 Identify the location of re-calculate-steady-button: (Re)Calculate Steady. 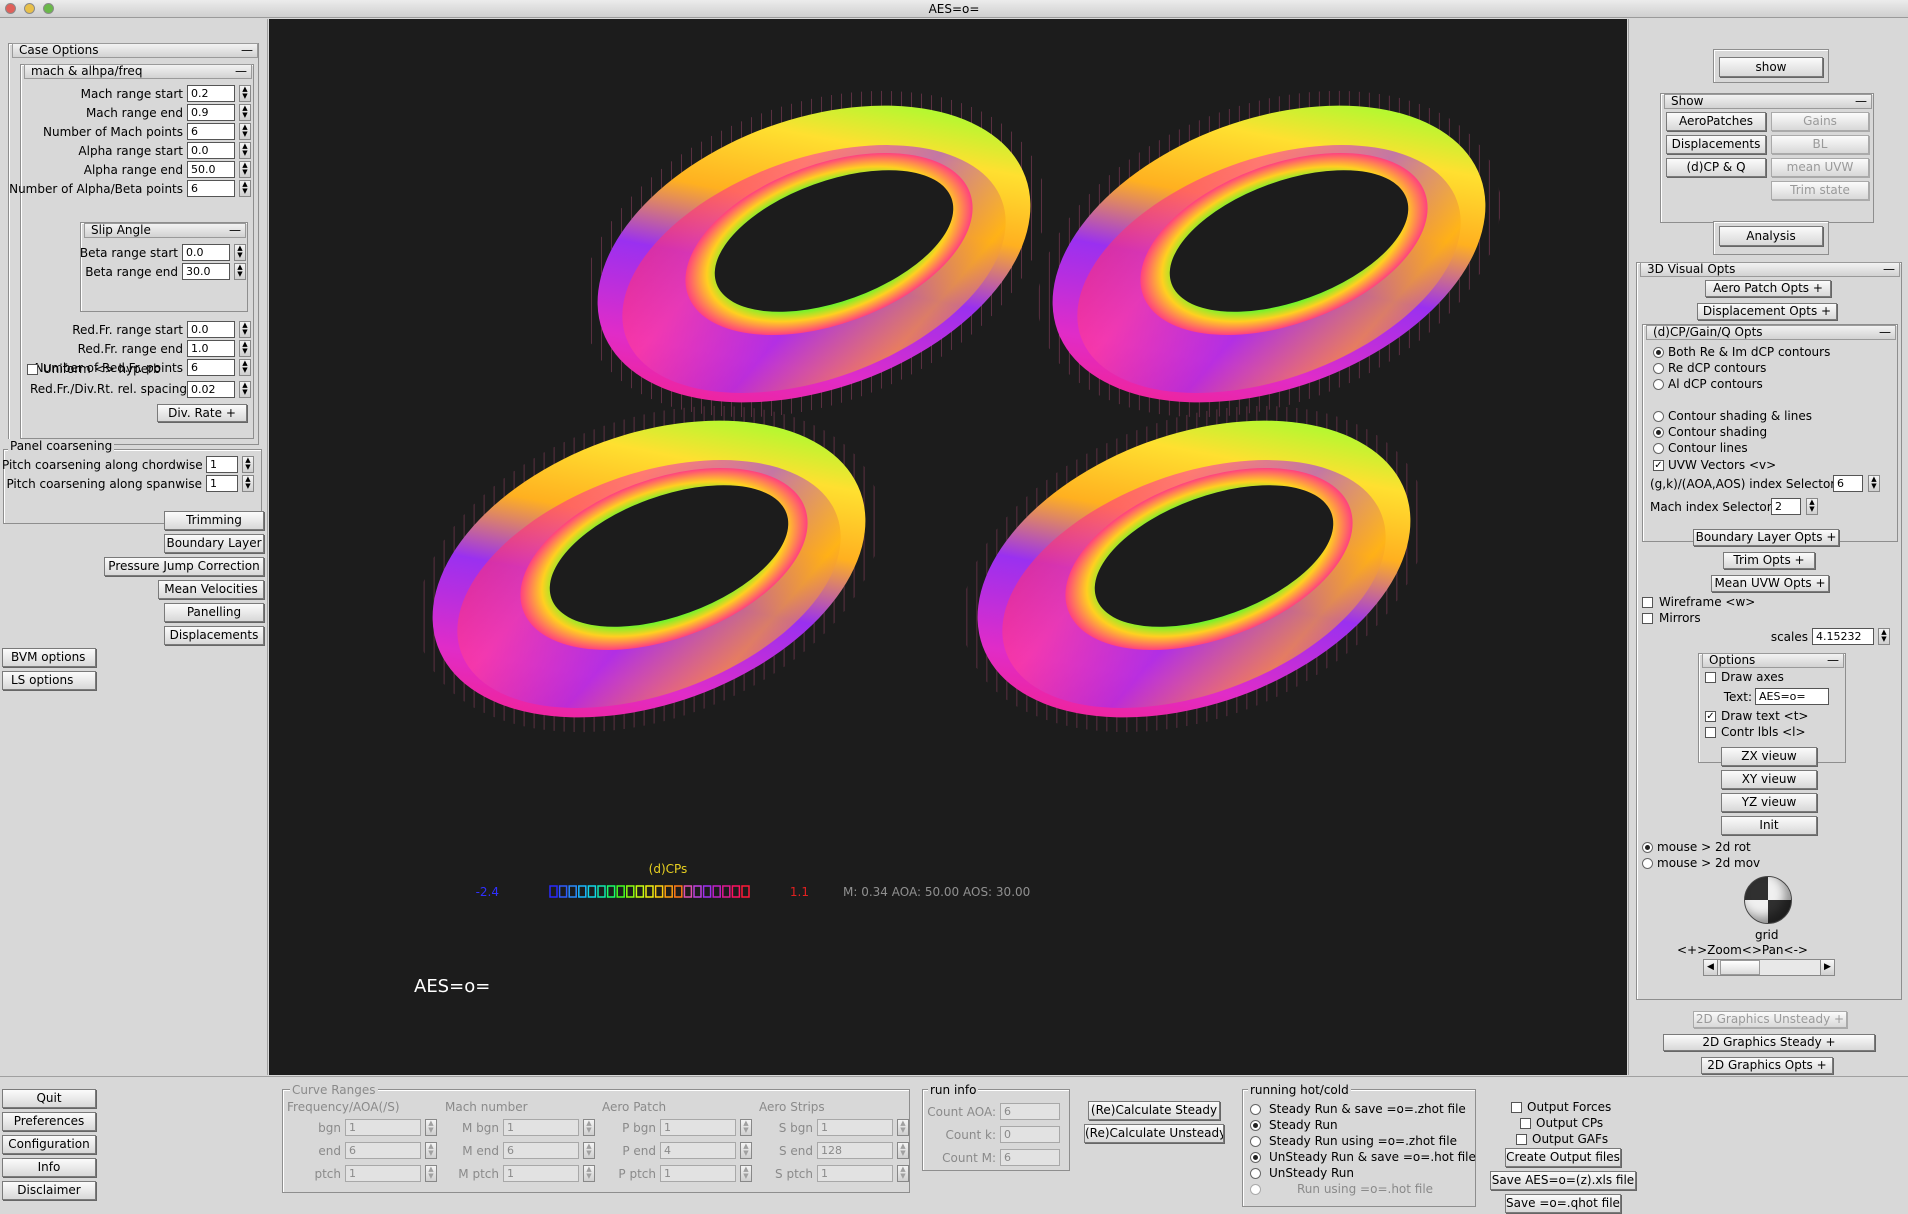
(1154, 1110).